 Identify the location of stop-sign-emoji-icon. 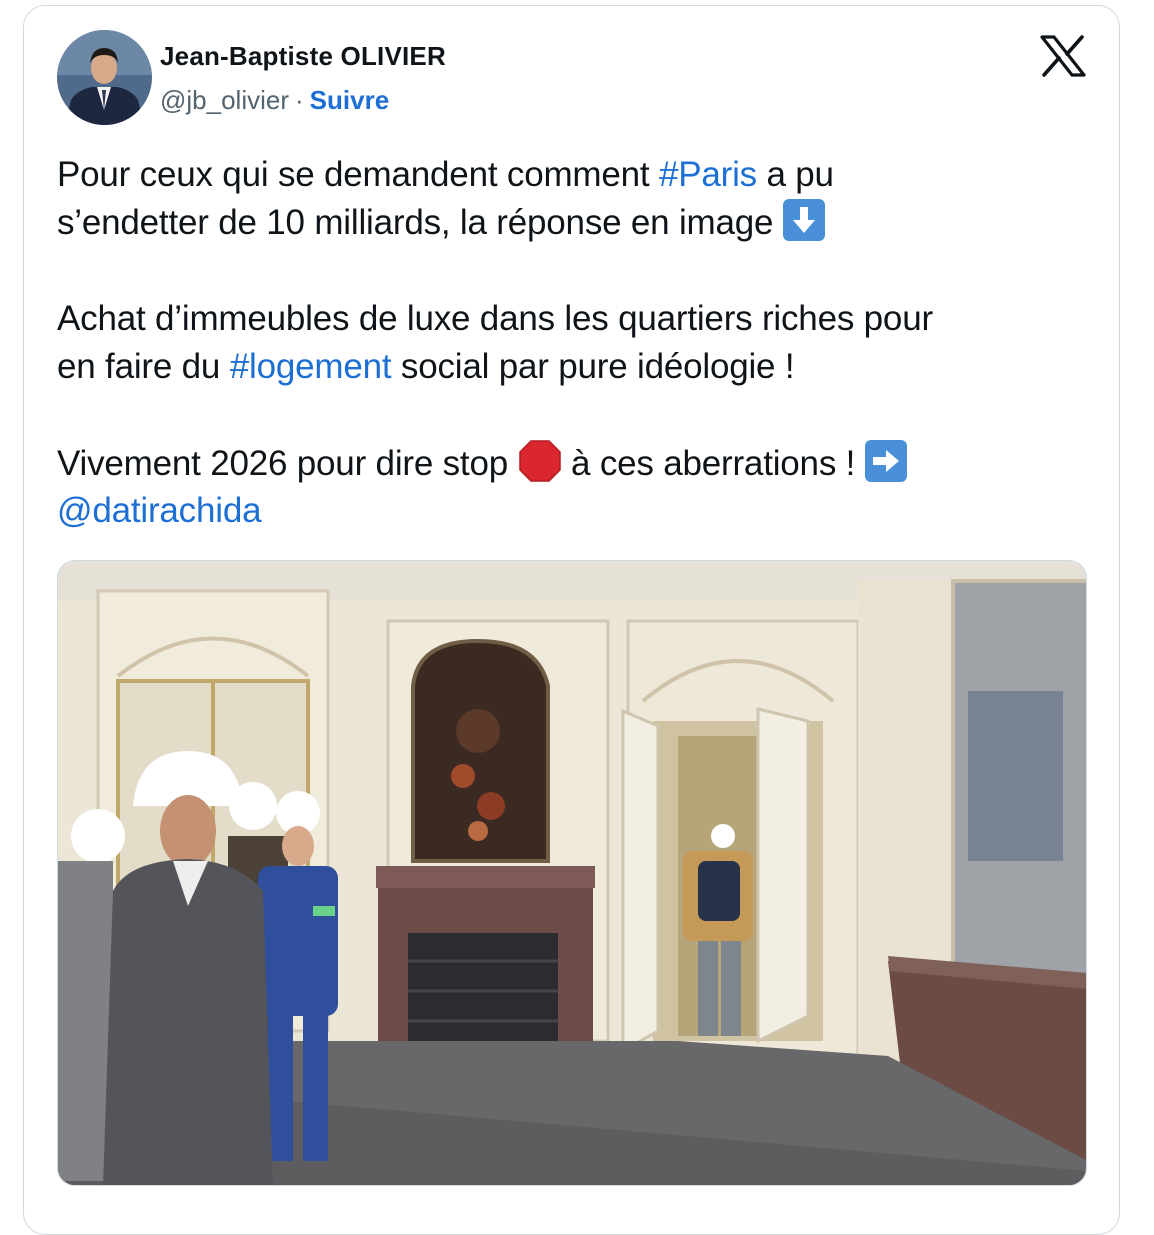
(540, 461).